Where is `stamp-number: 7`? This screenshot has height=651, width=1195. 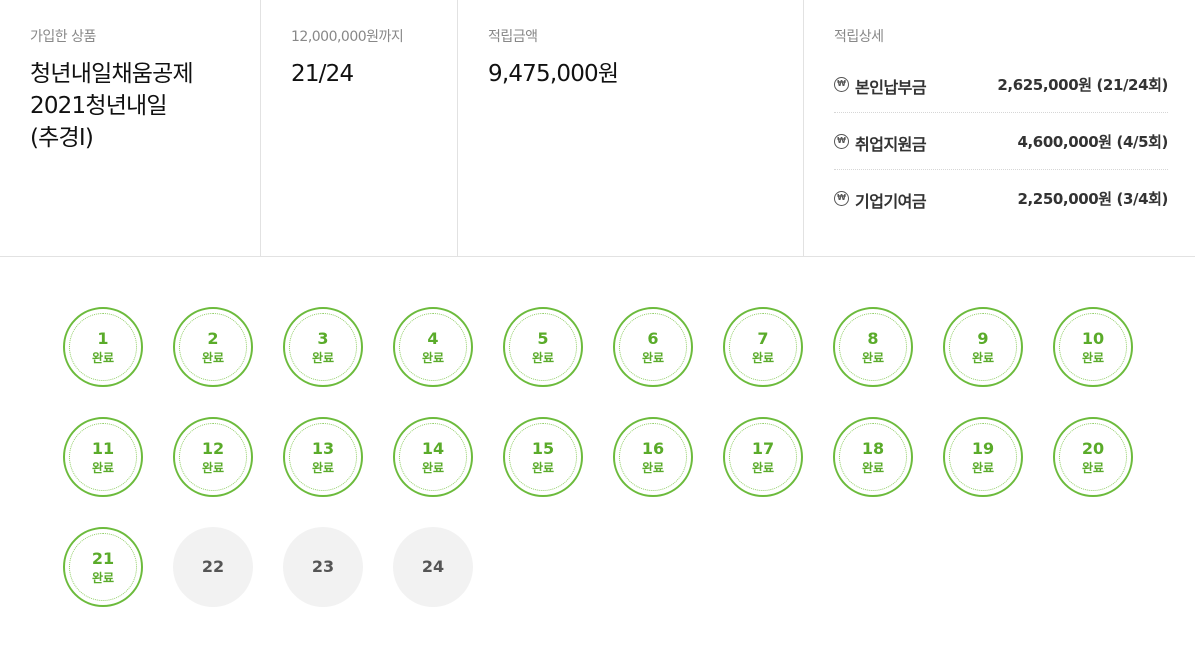
stamp-number: 7 is located at coordinates (763, 338).